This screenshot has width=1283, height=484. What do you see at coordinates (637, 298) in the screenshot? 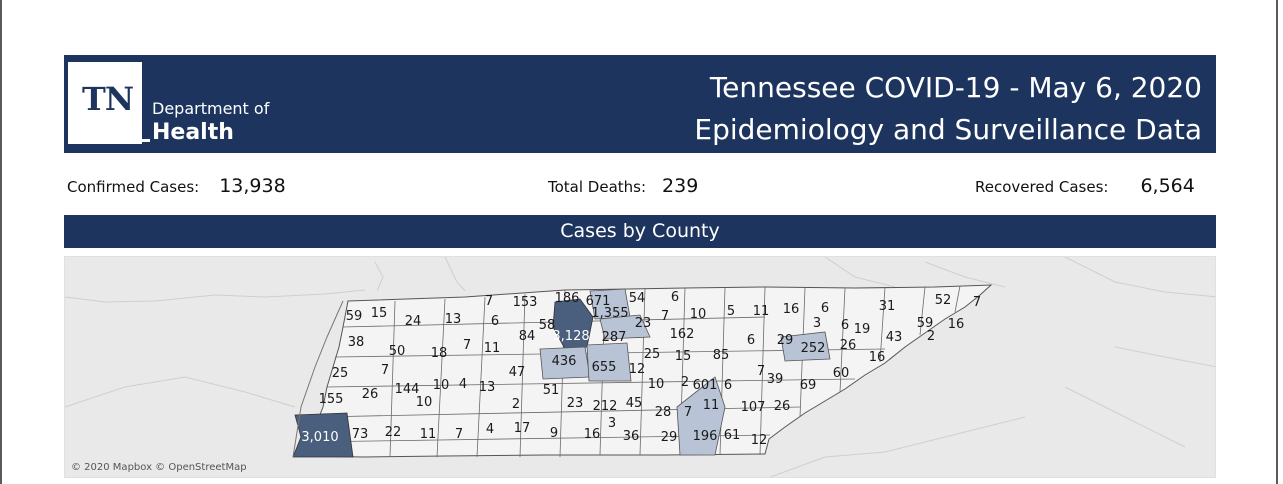
I see `county-case-count: 54` at bounding box center [637, 298].